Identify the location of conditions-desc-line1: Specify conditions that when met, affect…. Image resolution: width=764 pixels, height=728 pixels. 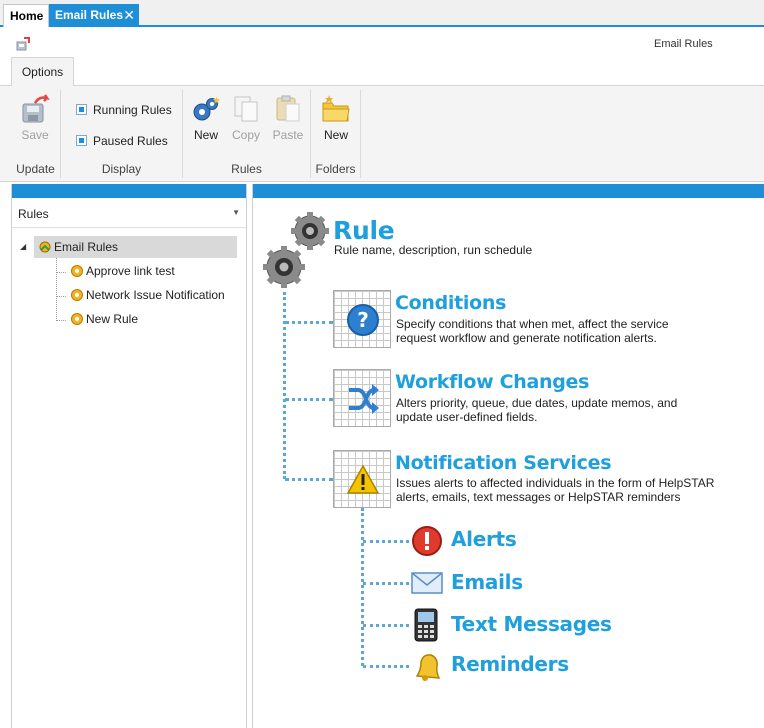
(532, 324).